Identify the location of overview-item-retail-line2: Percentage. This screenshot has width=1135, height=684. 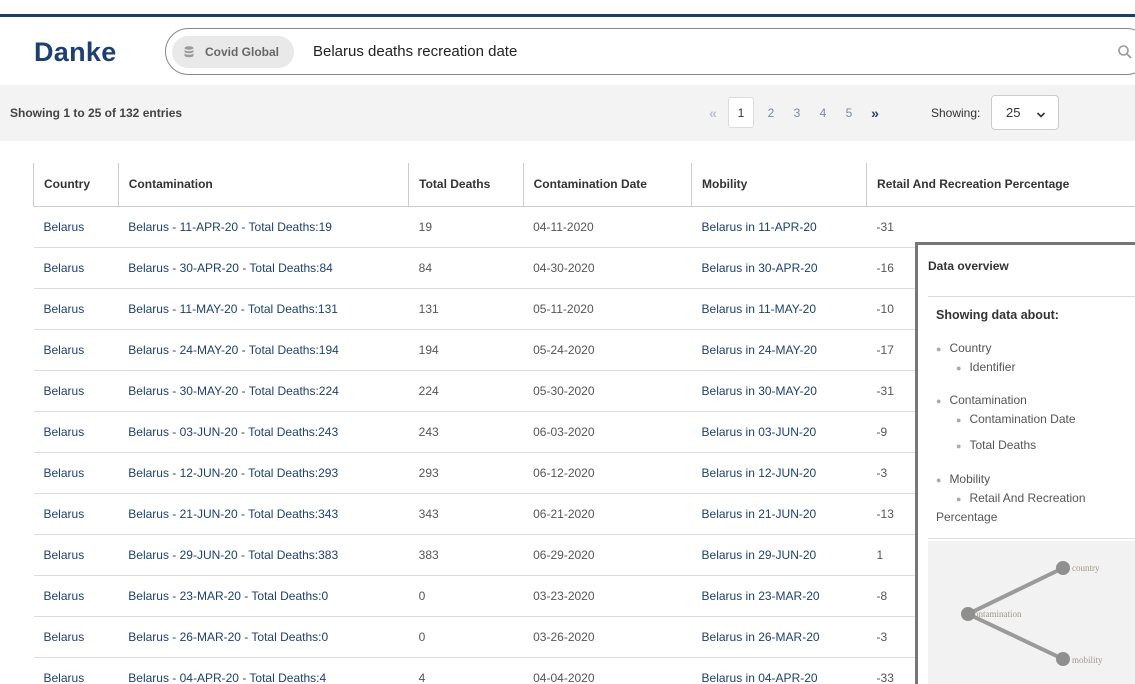
(967, 517).